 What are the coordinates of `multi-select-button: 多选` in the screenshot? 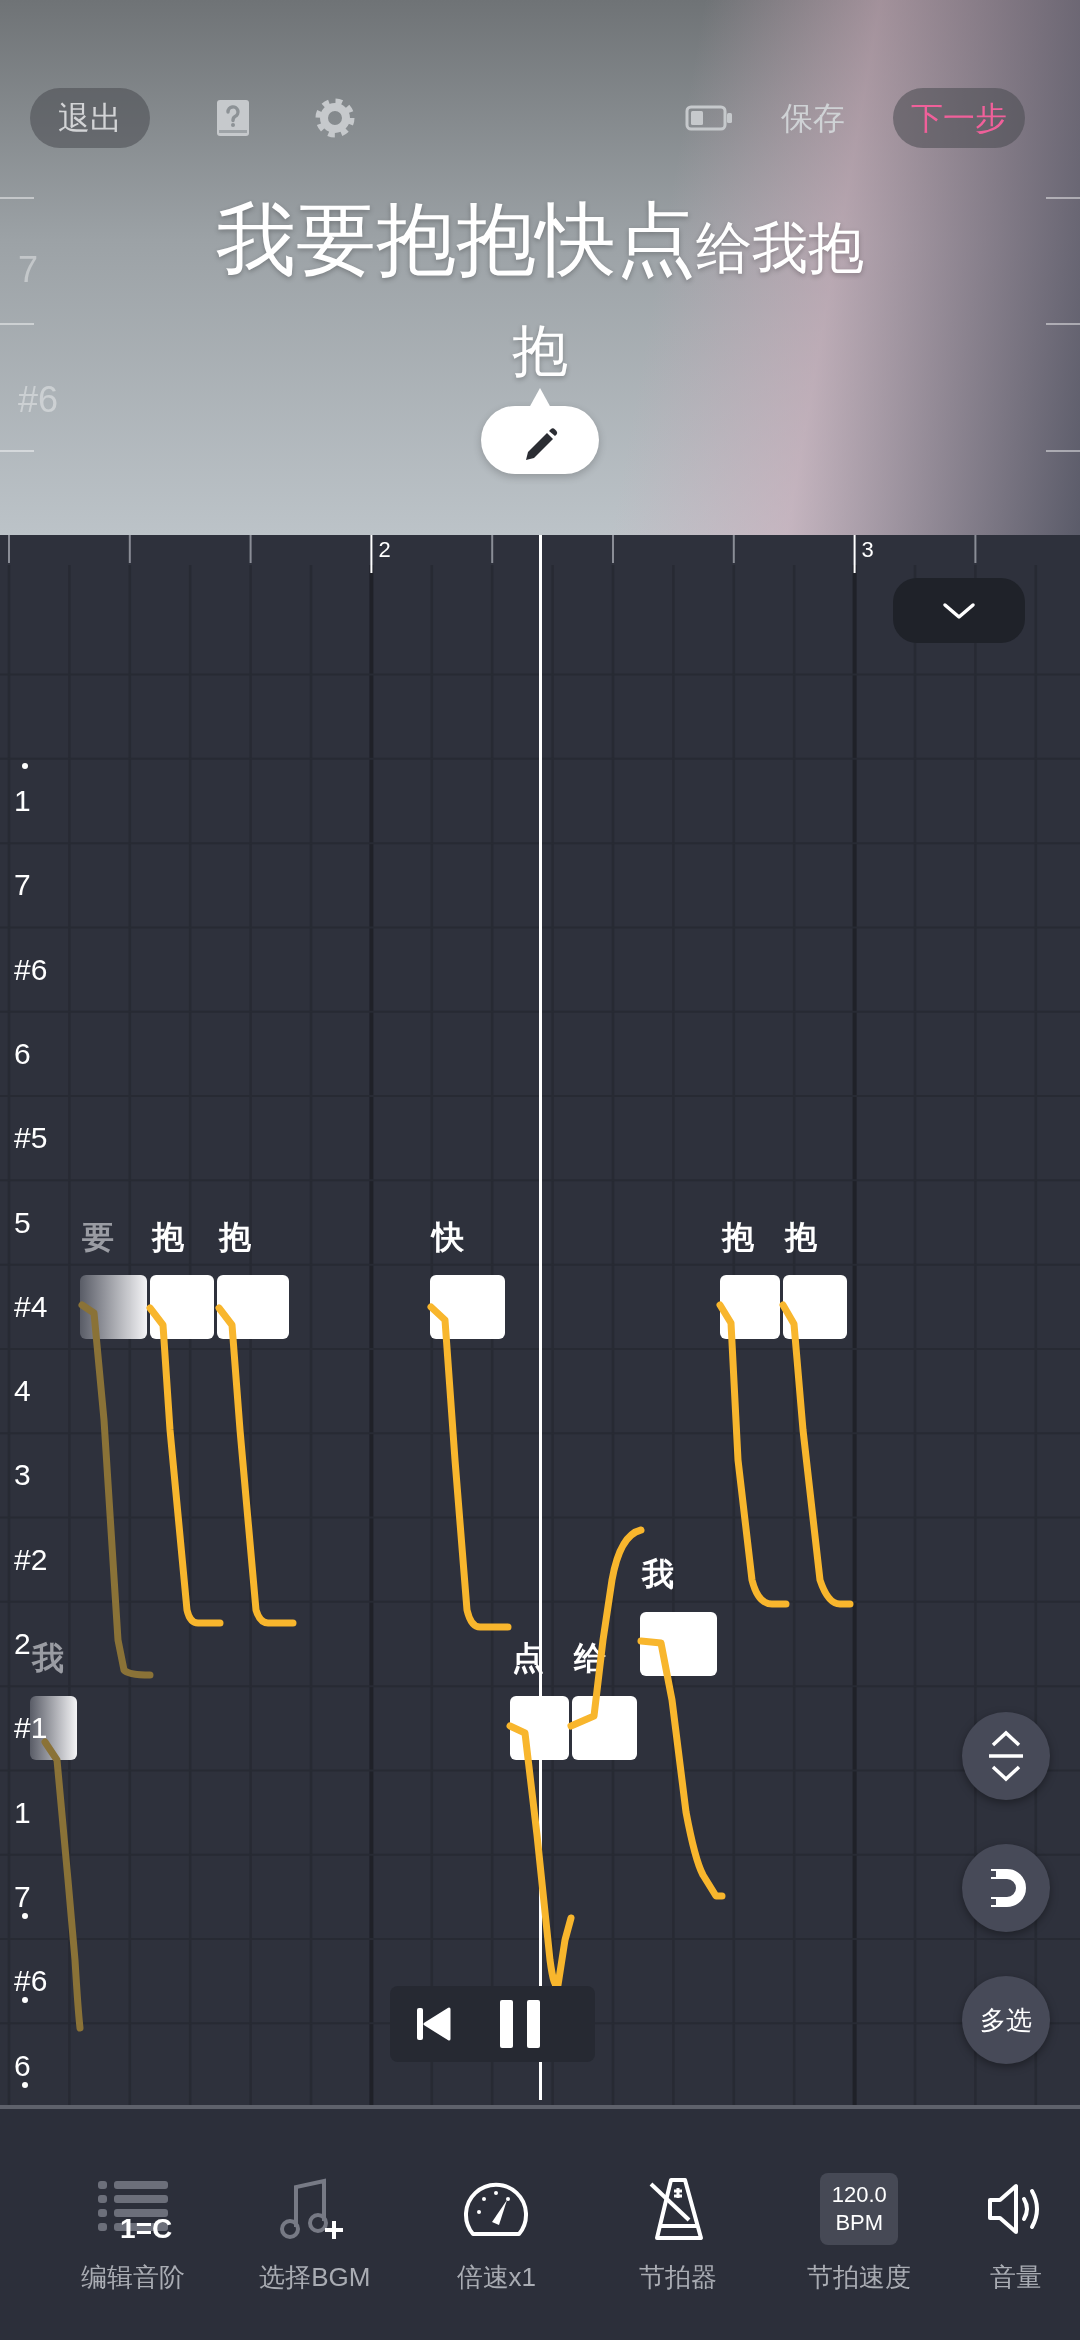 It's located at (1006, 2020).